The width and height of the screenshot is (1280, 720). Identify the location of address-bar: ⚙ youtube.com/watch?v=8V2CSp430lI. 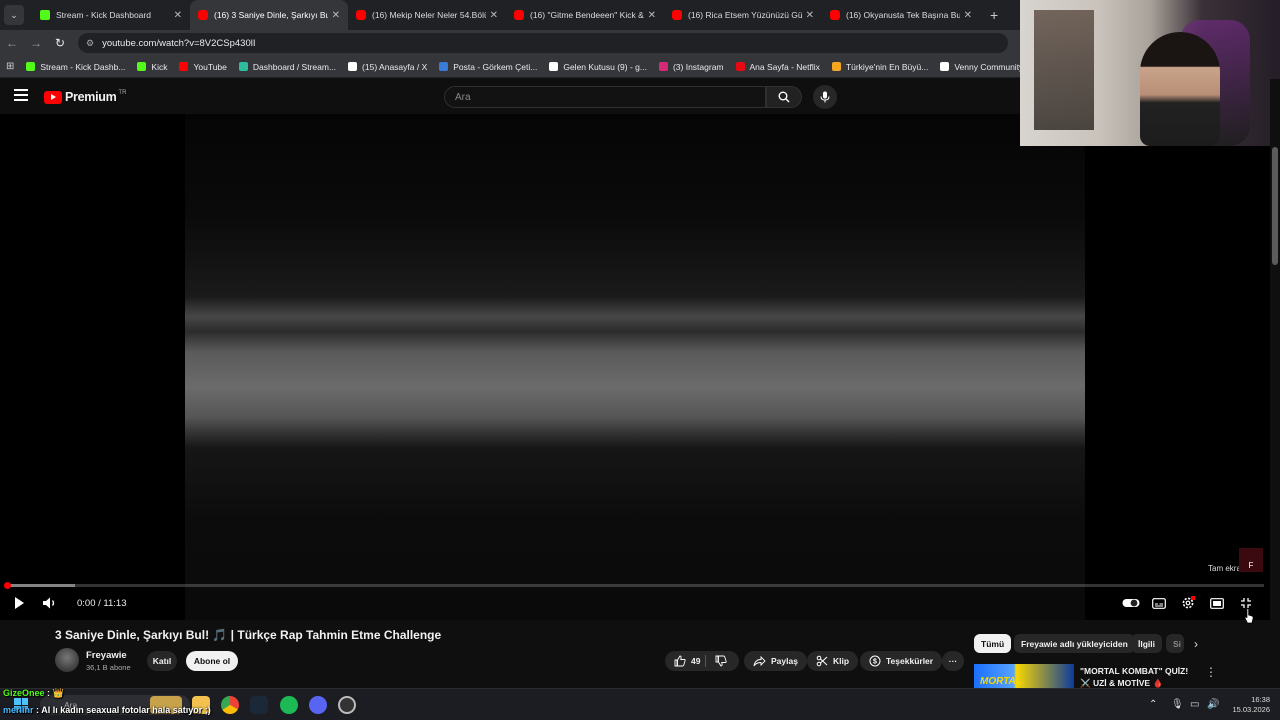
(543, 43).